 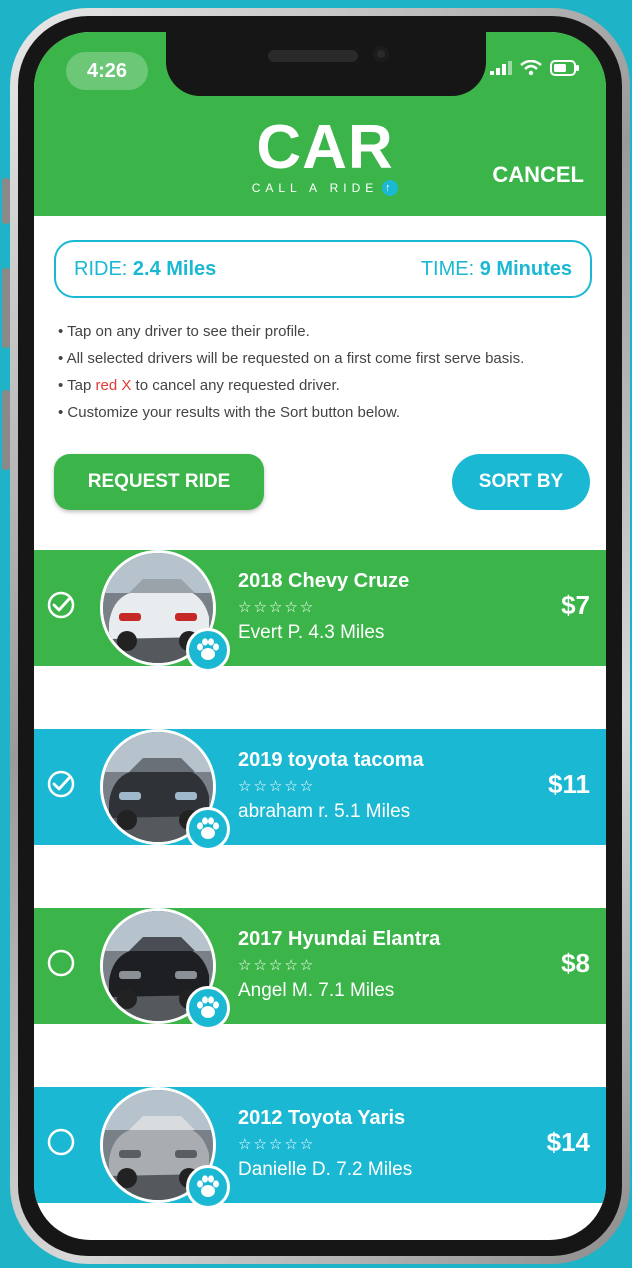 What do you see at coordinates (325, 147) in the screenshot?
I see `logo-text: CAR` at bounding box center [325, 147].